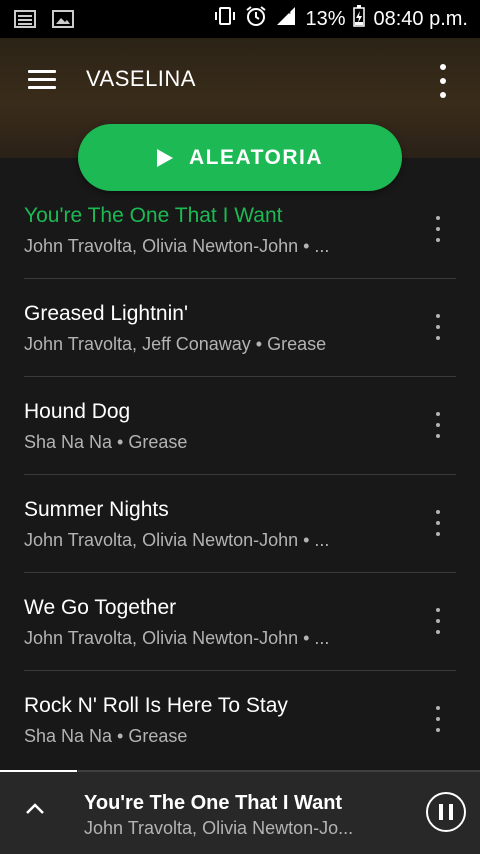  I want to click on progress-fill, so click(38, 771).